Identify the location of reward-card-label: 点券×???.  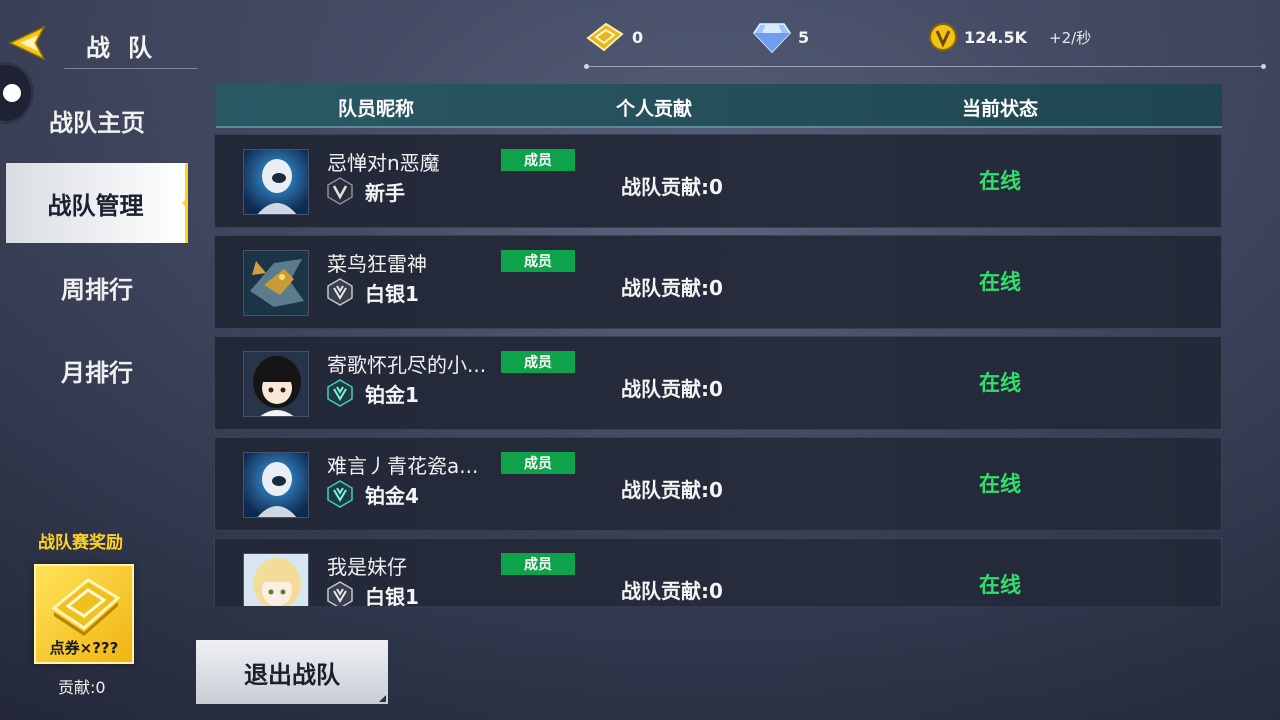
(84, 648).